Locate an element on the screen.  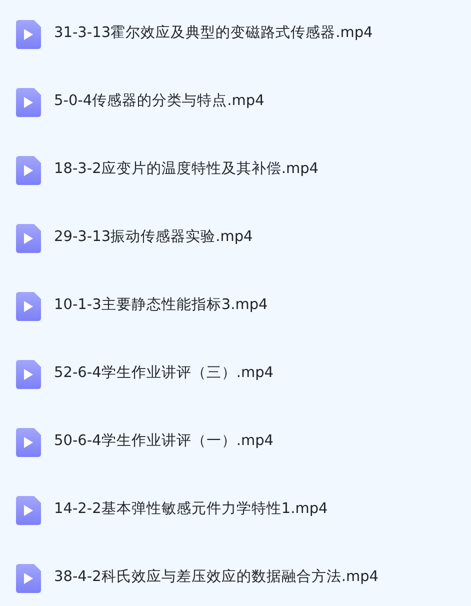
file-name: 50-6-4学生作业讲评（一）.mp4 is located at coordinates (164, 442).